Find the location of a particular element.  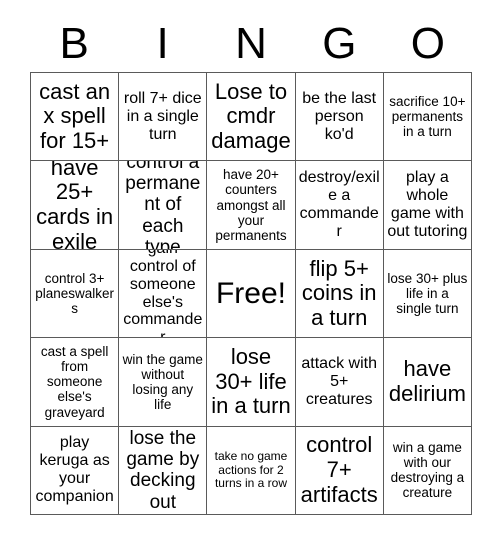

bingo-cell-label: lose the game by decking out is located at coordinates (163, 470).